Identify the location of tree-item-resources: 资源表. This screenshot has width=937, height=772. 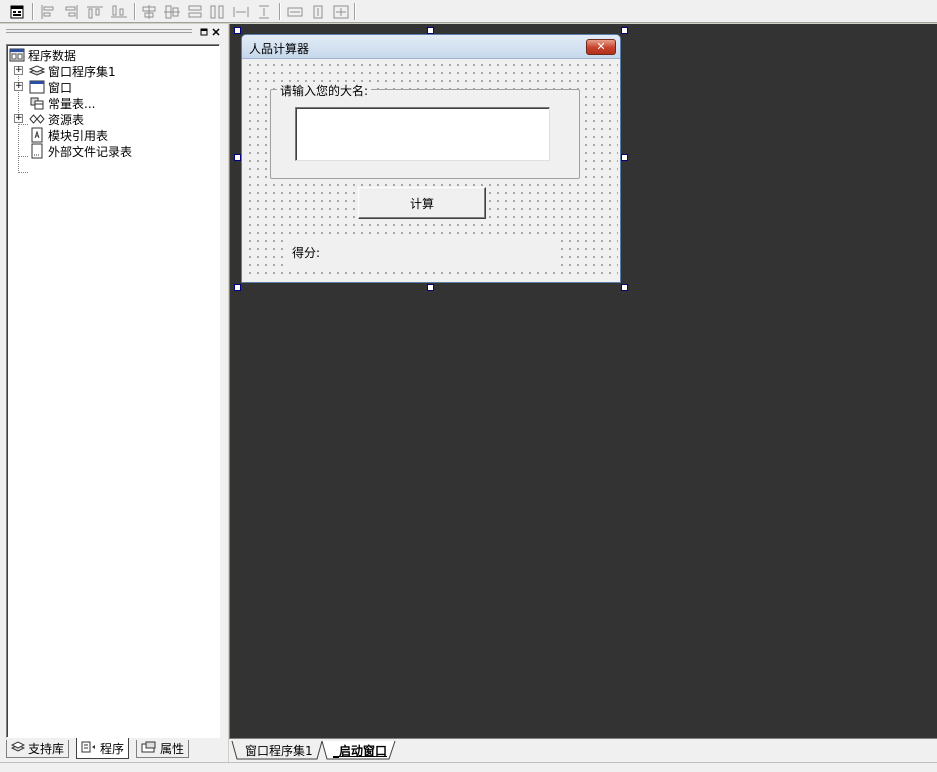
(56, 119).